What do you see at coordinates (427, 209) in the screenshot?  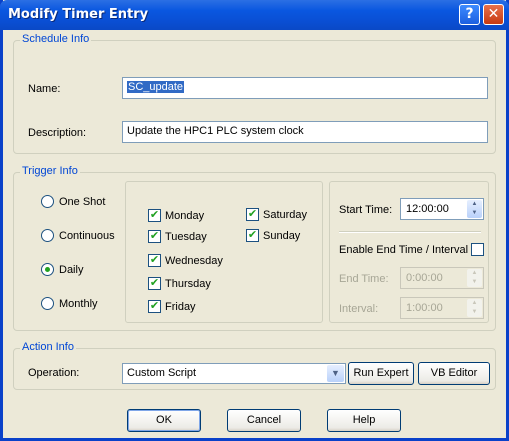 I see `start-time-value: 12:00:00` at bounding box center [427, 209].